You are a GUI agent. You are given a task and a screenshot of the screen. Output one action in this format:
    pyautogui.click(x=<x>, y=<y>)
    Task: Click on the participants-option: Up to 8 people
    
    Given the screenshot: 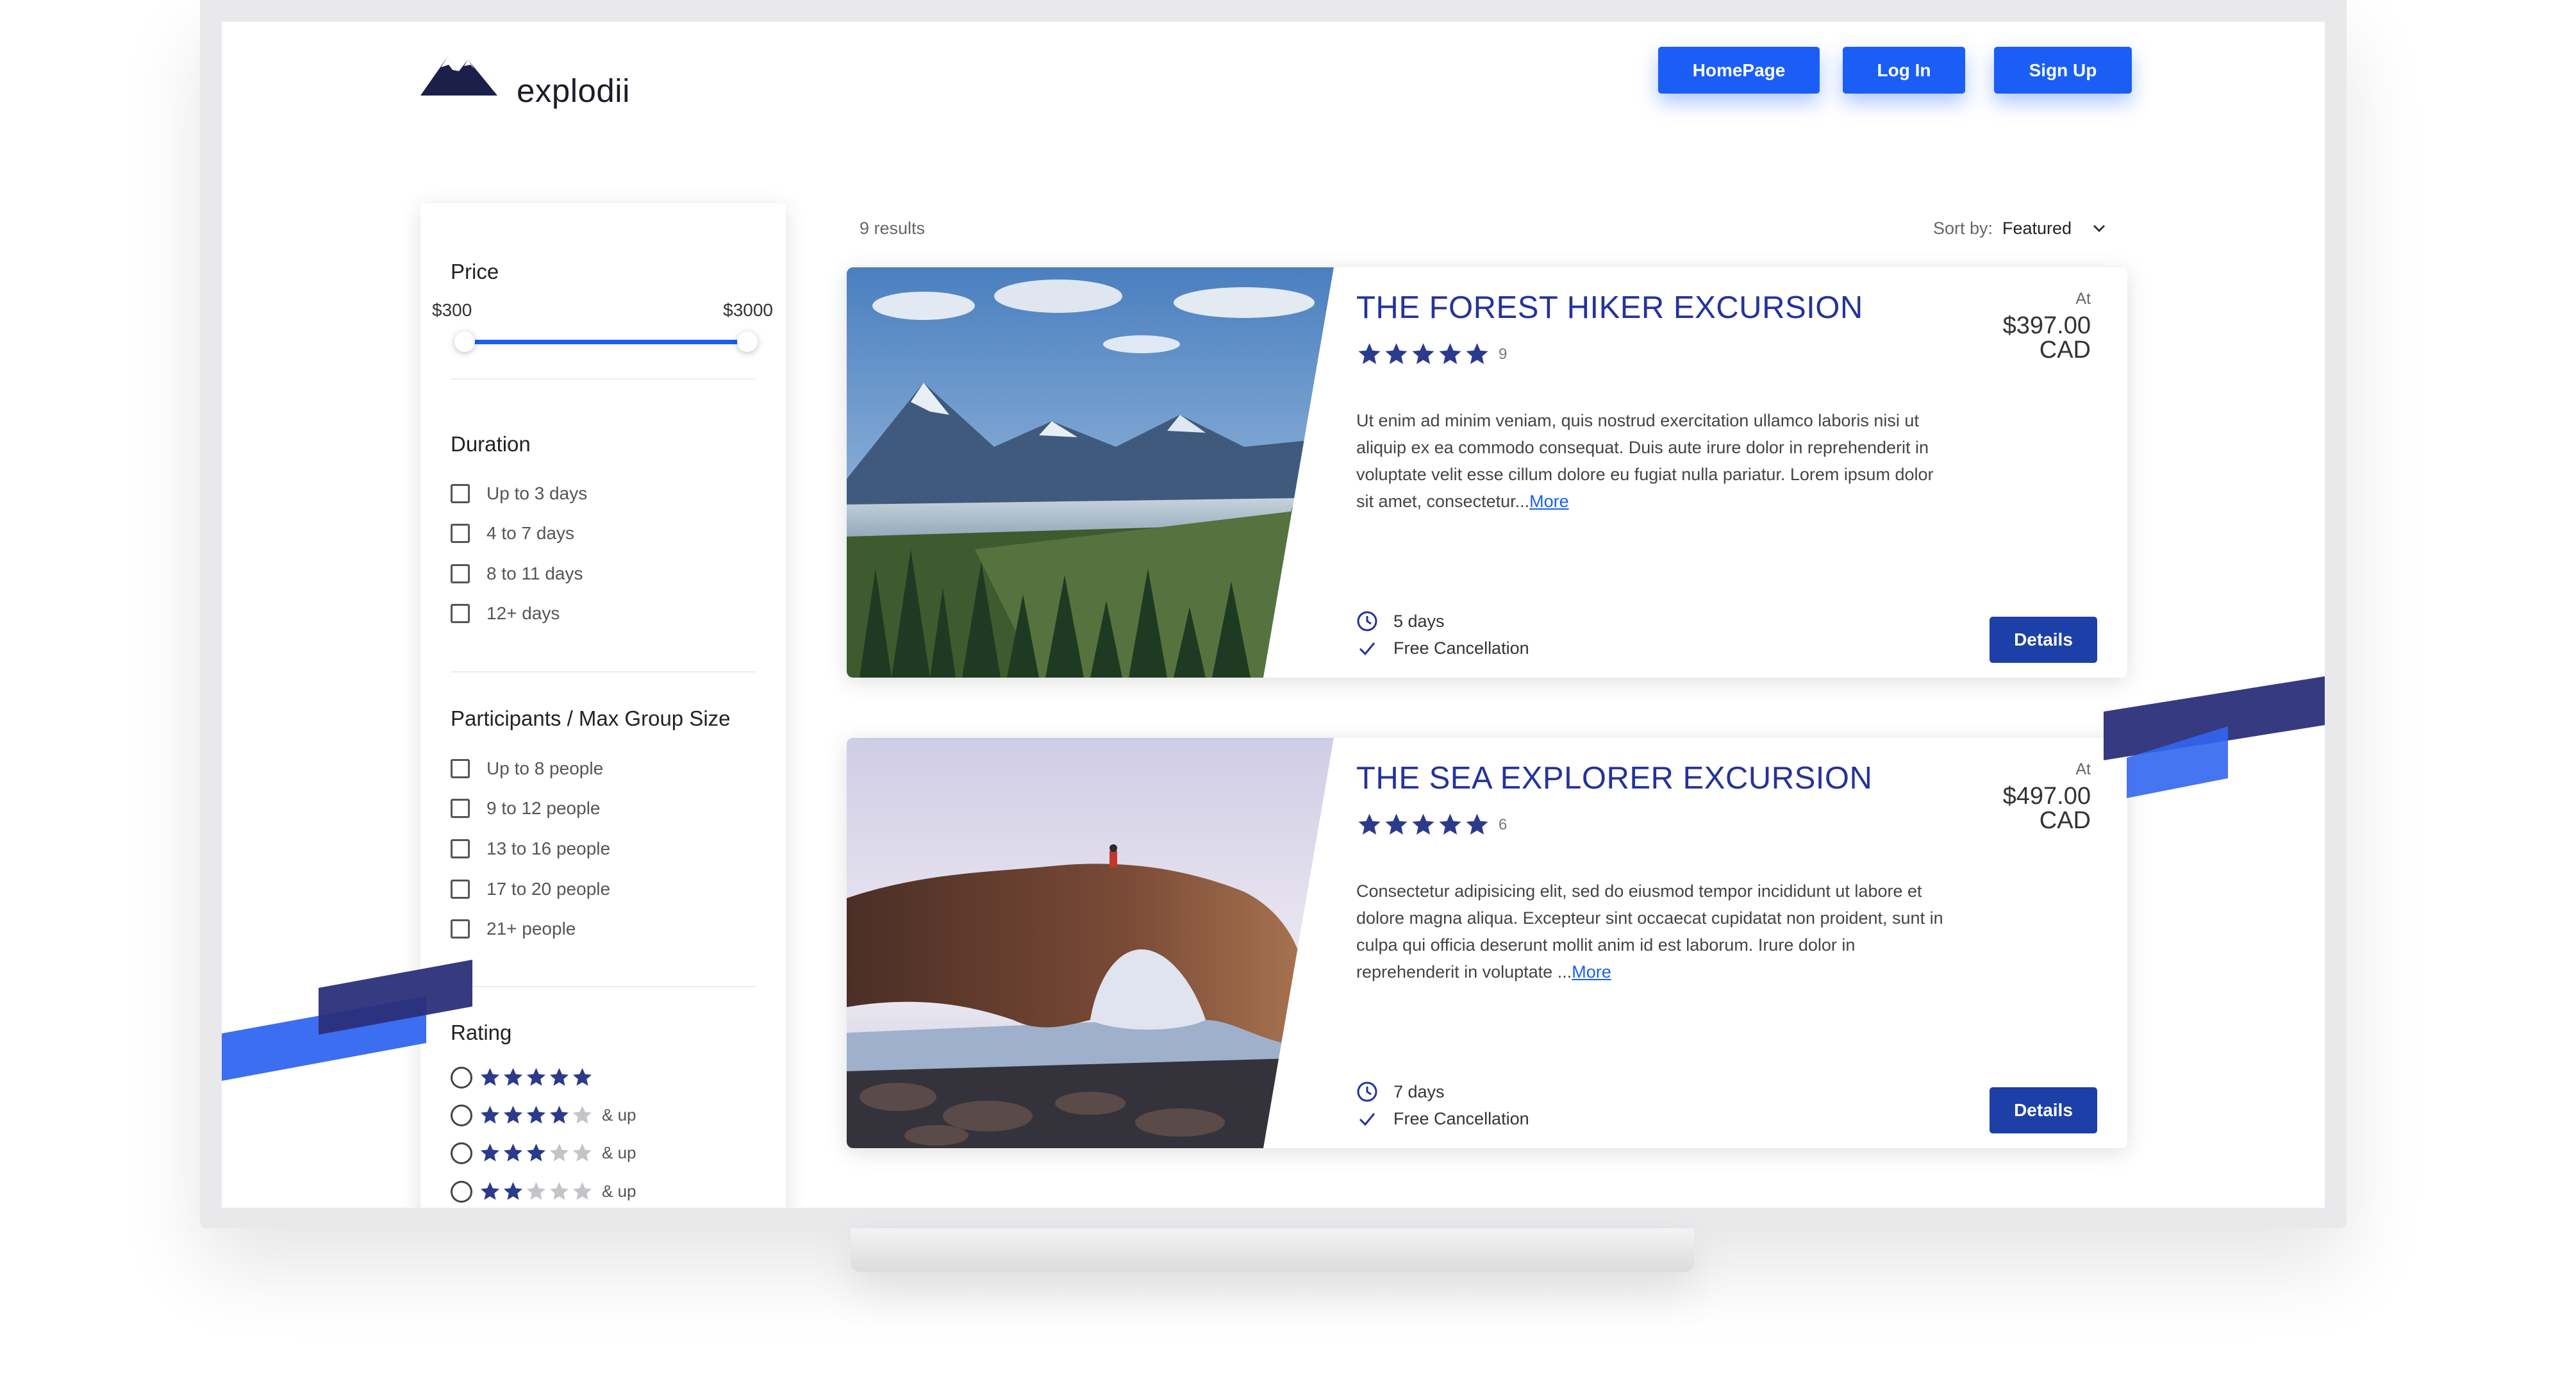 What is the action you would take?
    pyautogui.click(x=527, y=768)
    